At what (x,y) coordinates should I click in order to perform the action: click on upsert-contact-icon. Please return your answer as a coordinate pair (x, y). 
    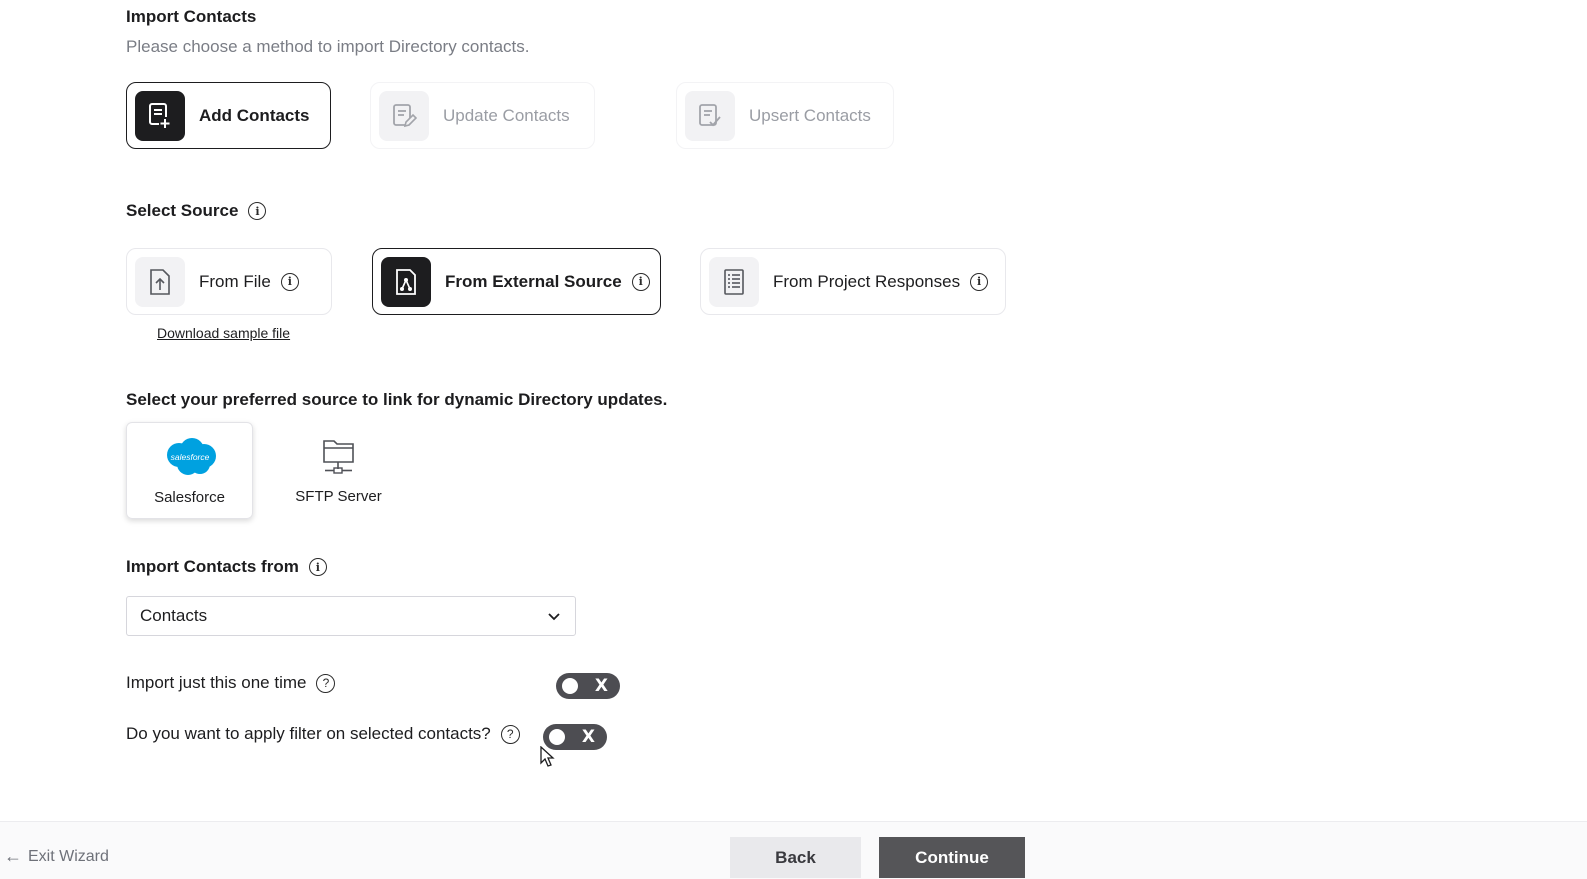
    Looking at the image, I should click on (710, 115).